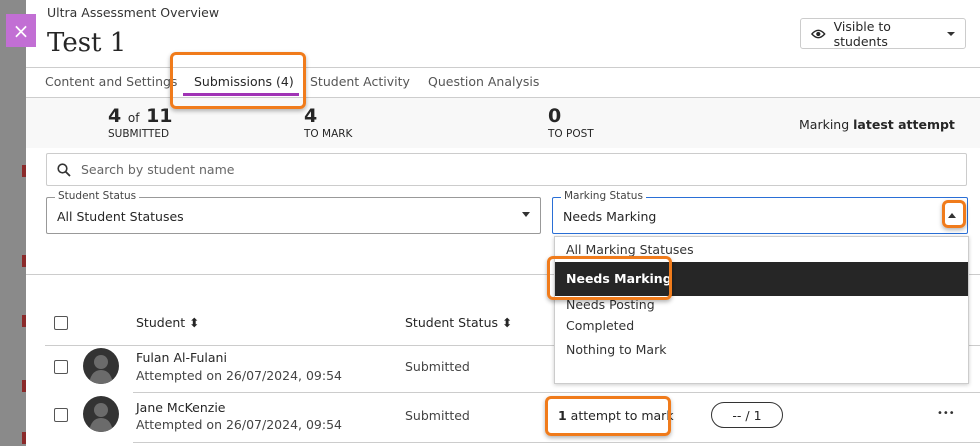 The width and height of the screenshot is (980, 446). Describe the element at coordinates (571, 122) in the screenshot. I see `stat-to-post: 0 TO POST` at that location.